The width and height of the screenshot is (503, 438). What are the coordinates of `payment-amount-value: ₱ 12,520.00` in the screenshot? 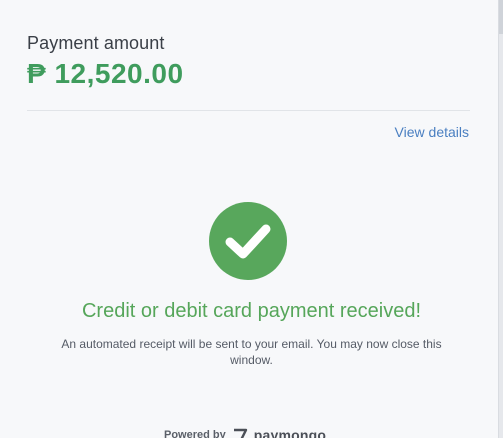 It's located at (105, 73).